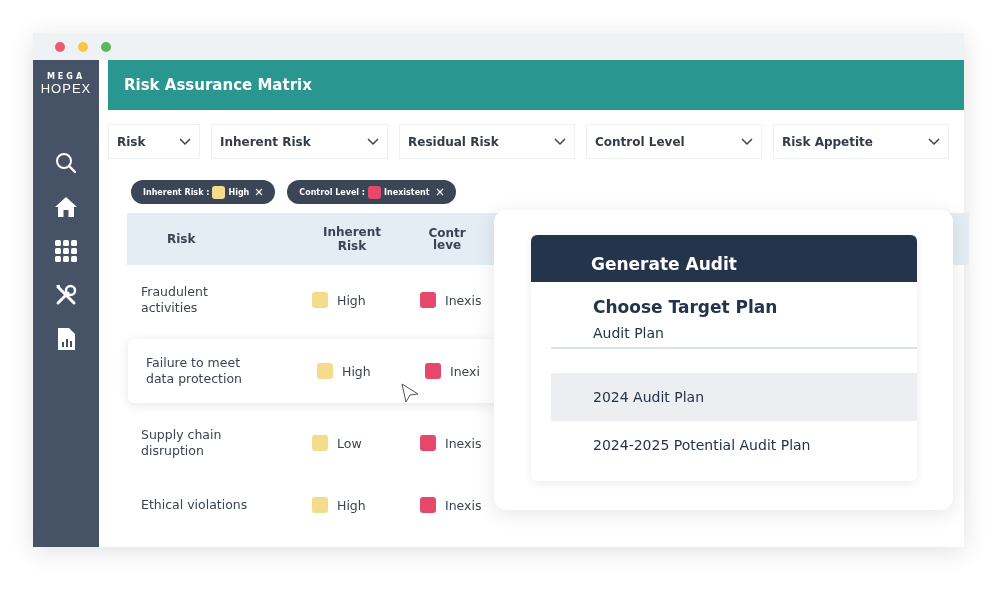 The width and height of the screenshot is (1003, 595). I want to click on logo-text: HOPEX, so click(66, 88).